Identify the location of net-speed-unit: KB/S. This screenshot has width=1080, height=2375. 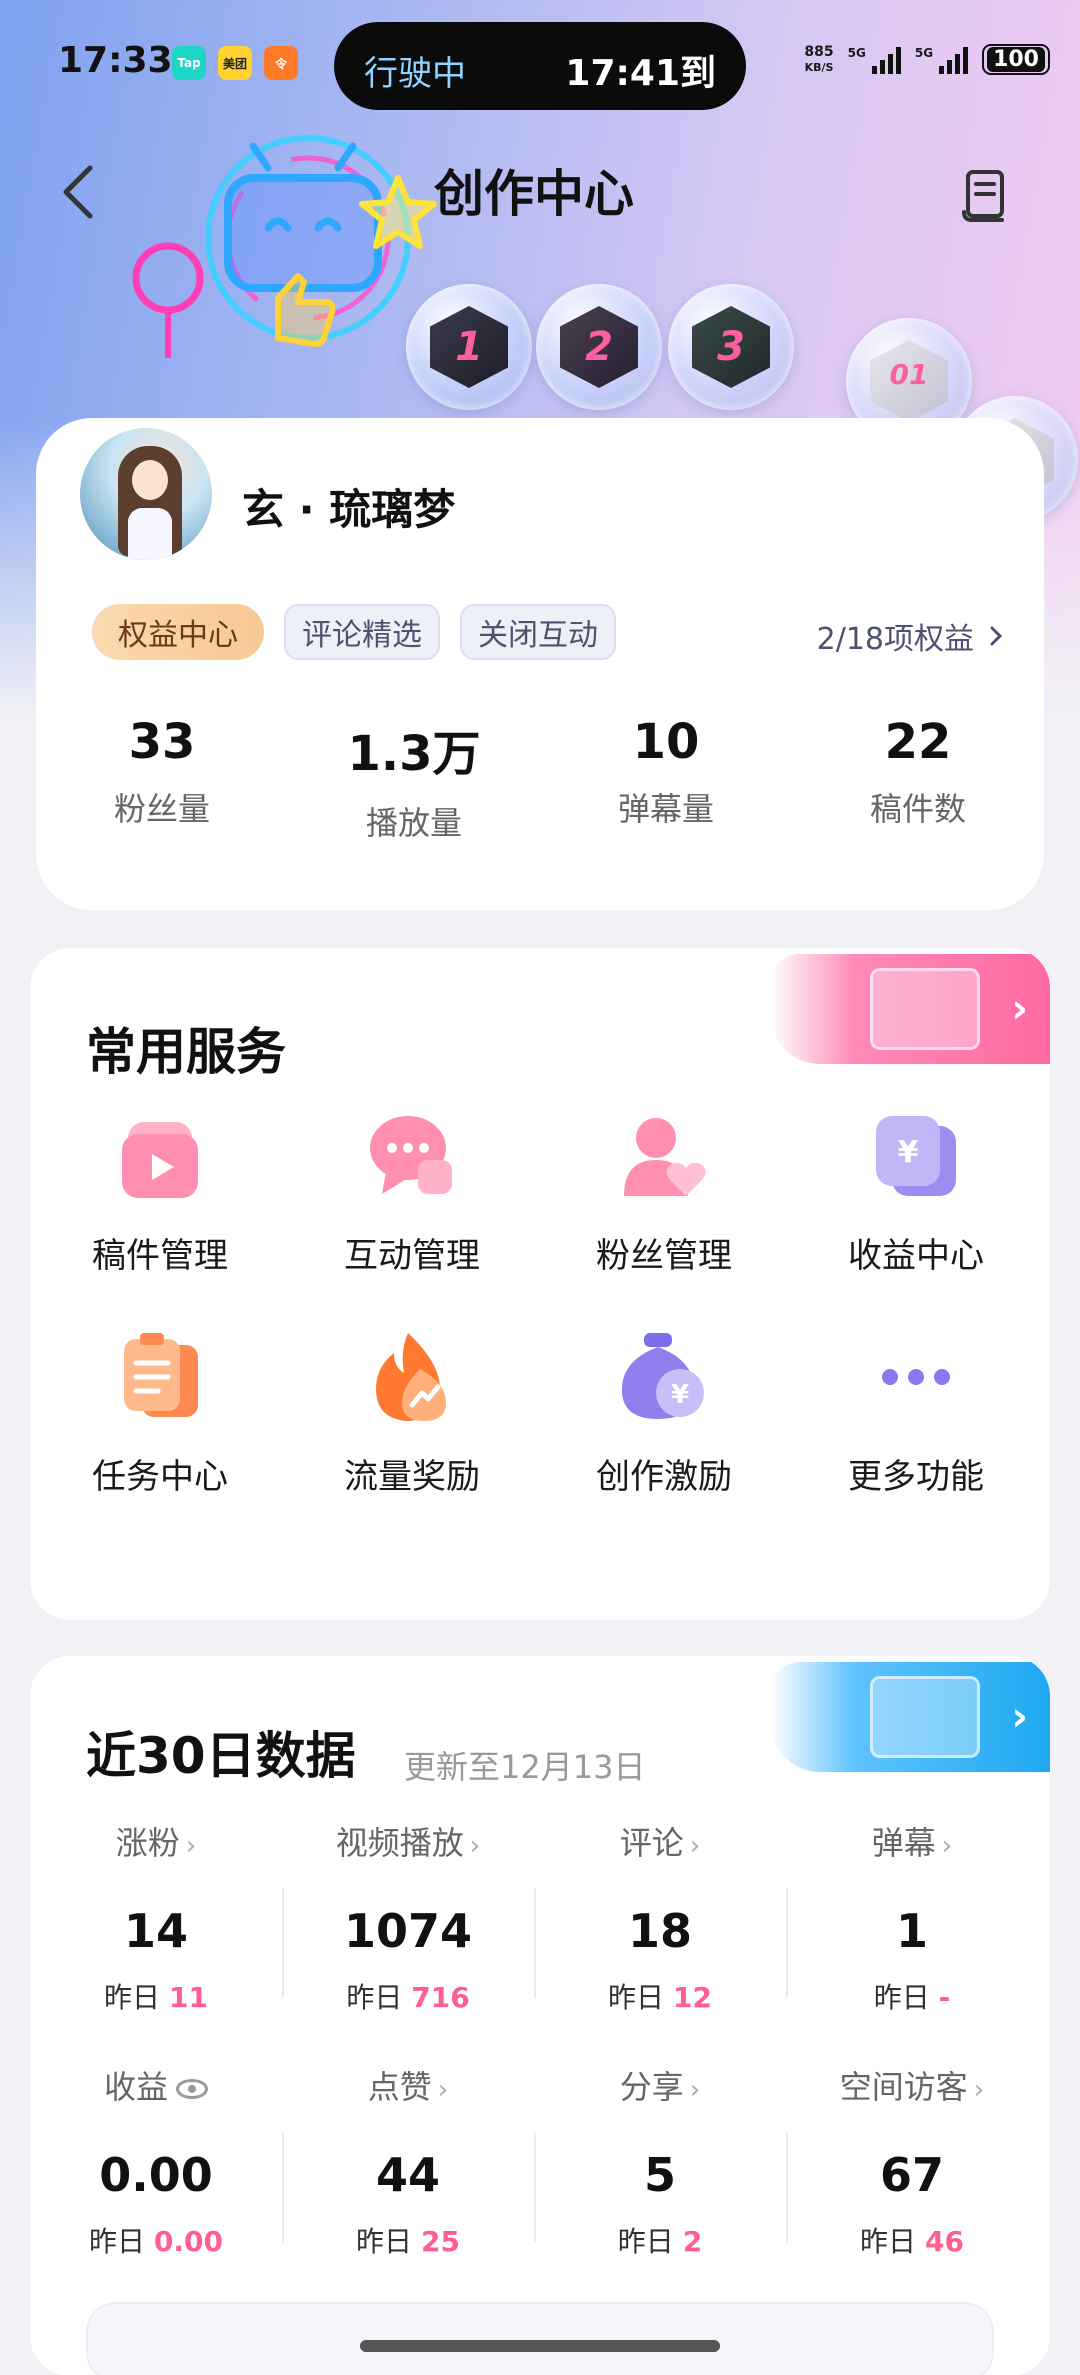
(819, 67).